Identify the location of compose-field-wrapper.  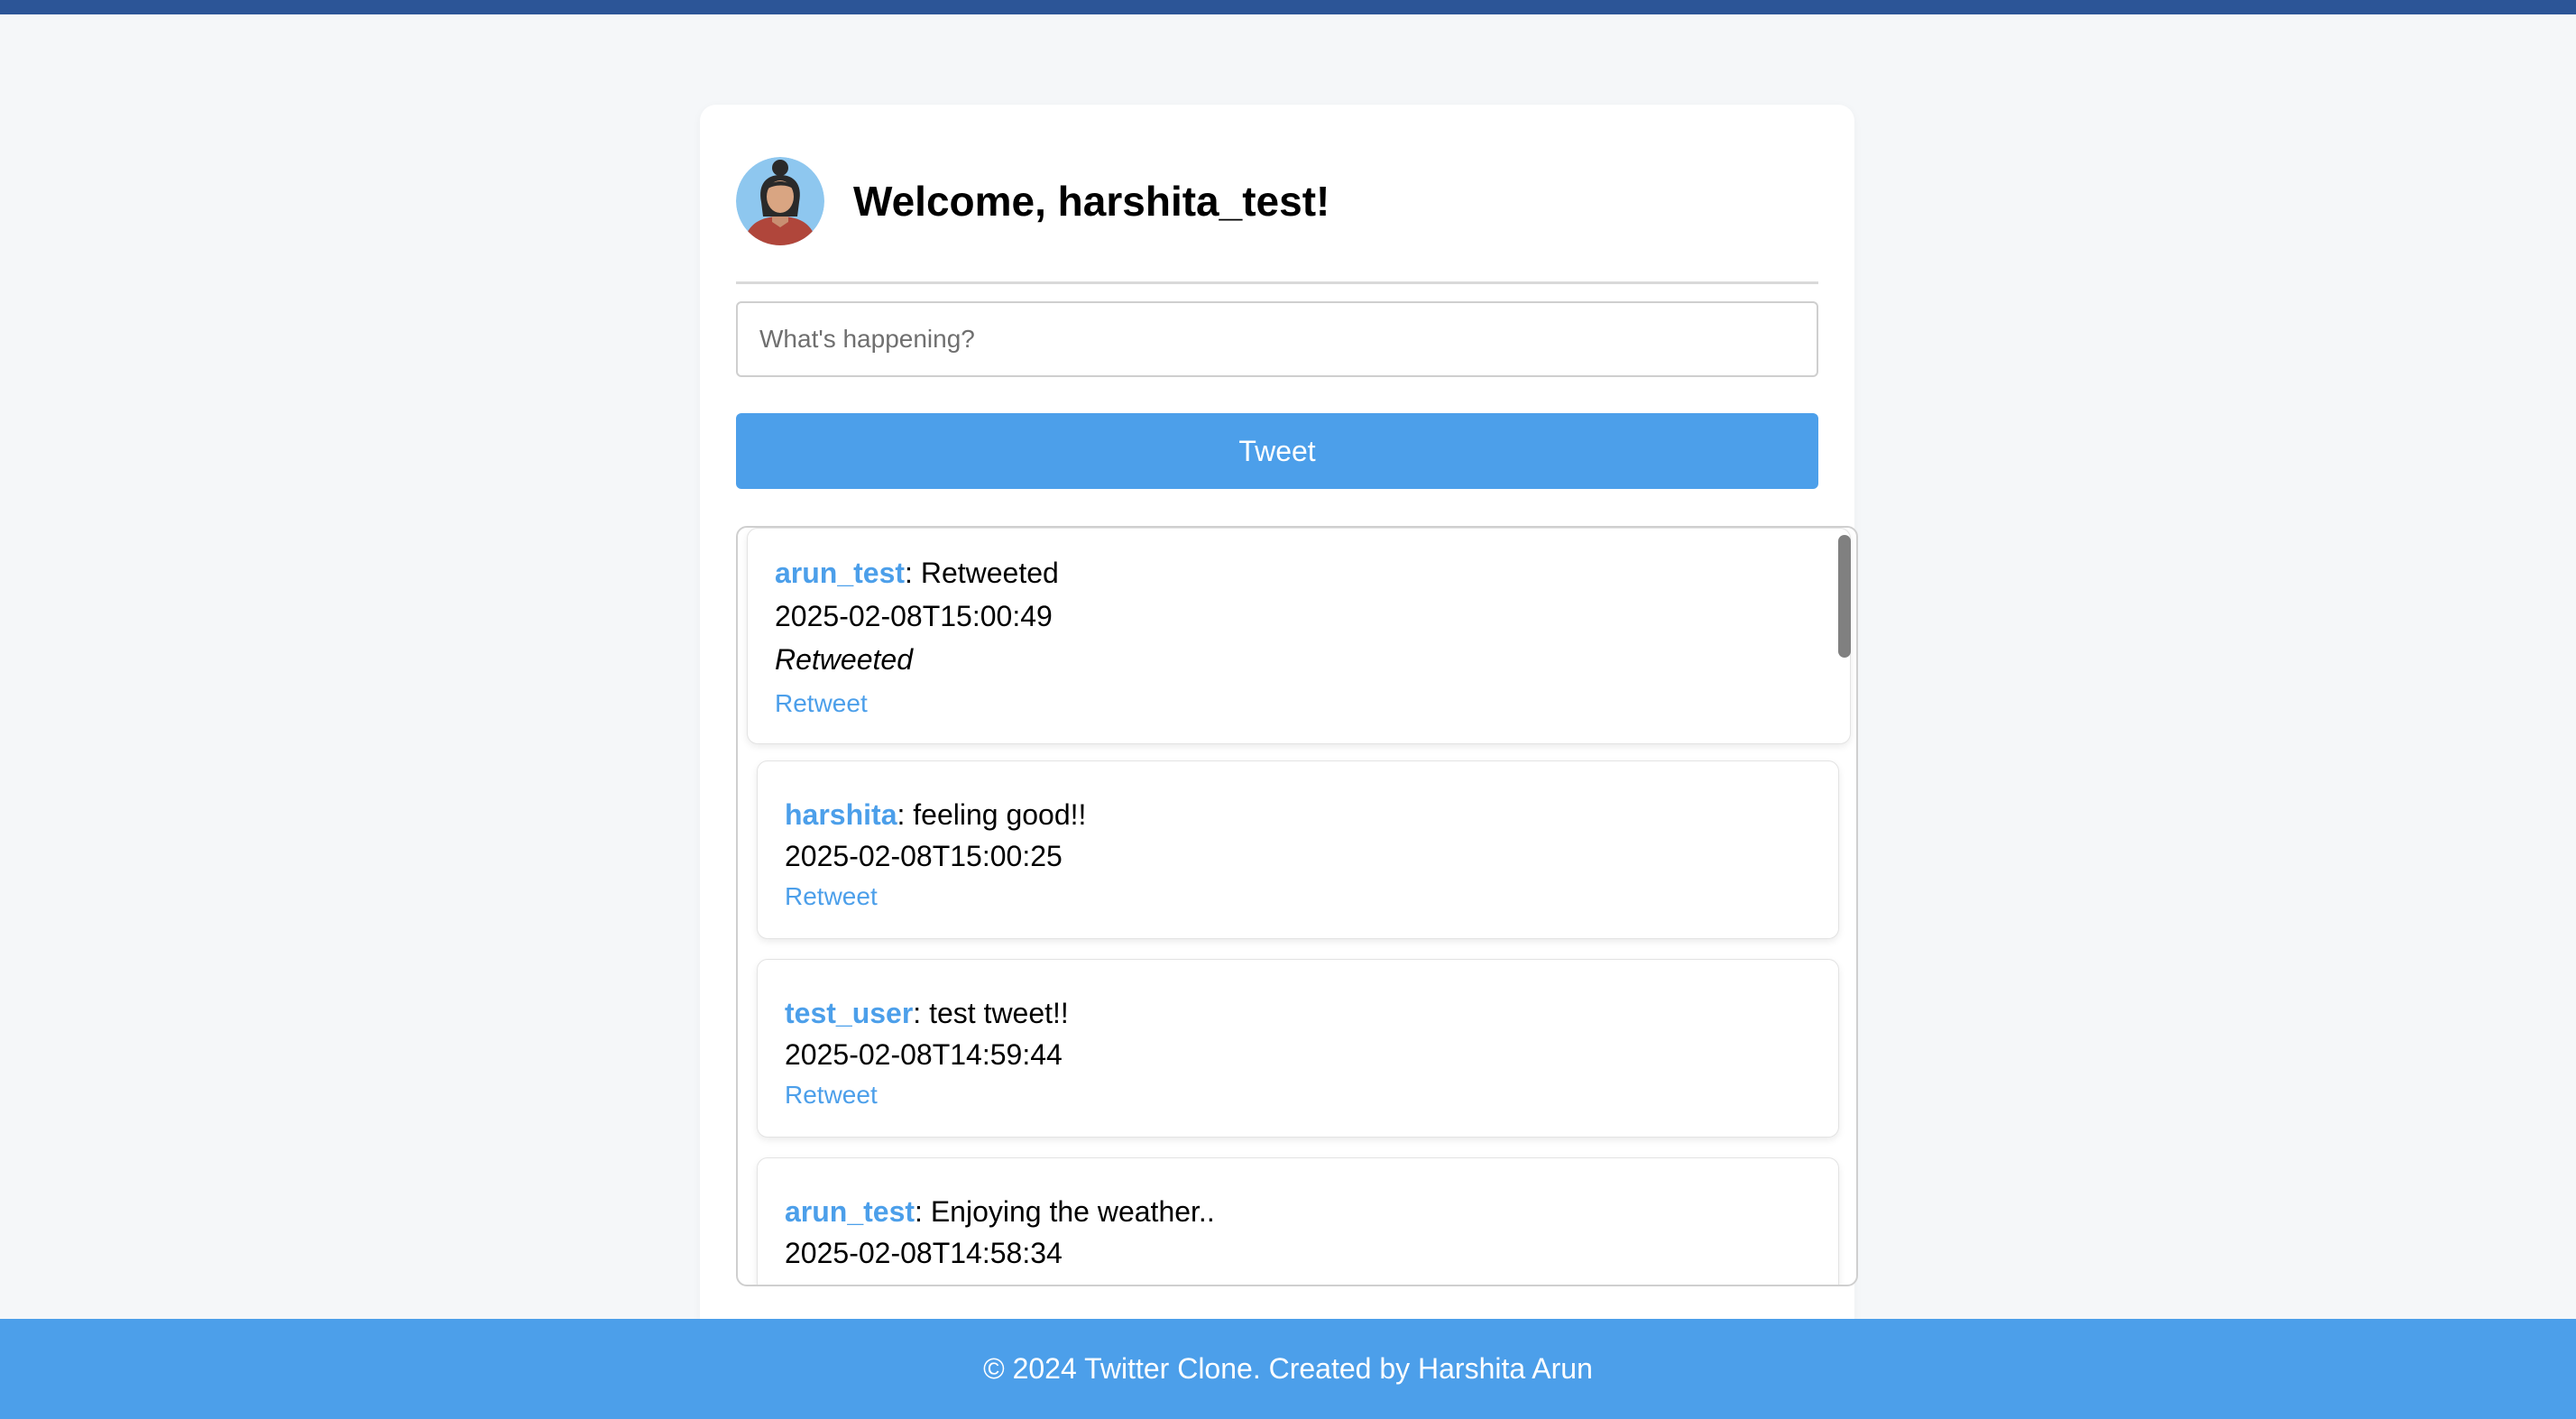
(1277, 339).